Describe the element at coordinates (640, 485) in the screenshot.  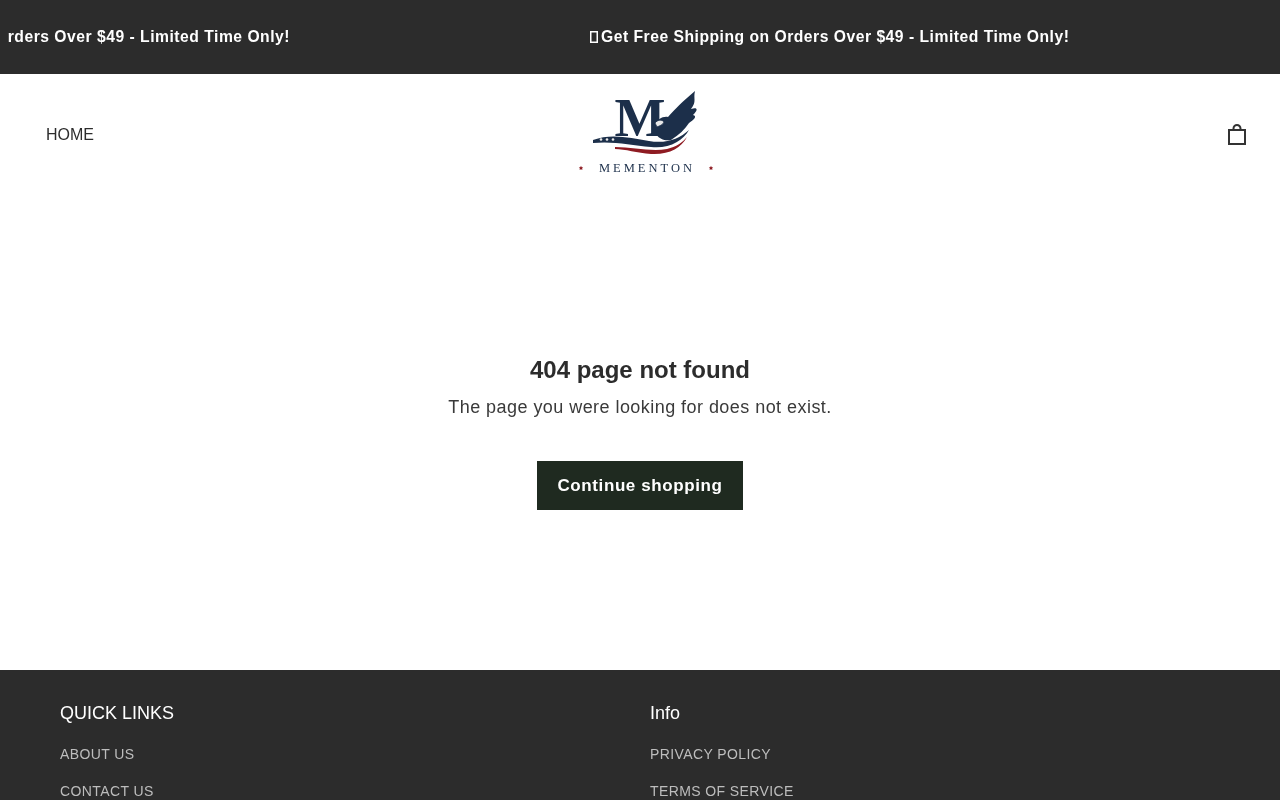
I see `continue-shopping-button: Continue shopping` at that location.